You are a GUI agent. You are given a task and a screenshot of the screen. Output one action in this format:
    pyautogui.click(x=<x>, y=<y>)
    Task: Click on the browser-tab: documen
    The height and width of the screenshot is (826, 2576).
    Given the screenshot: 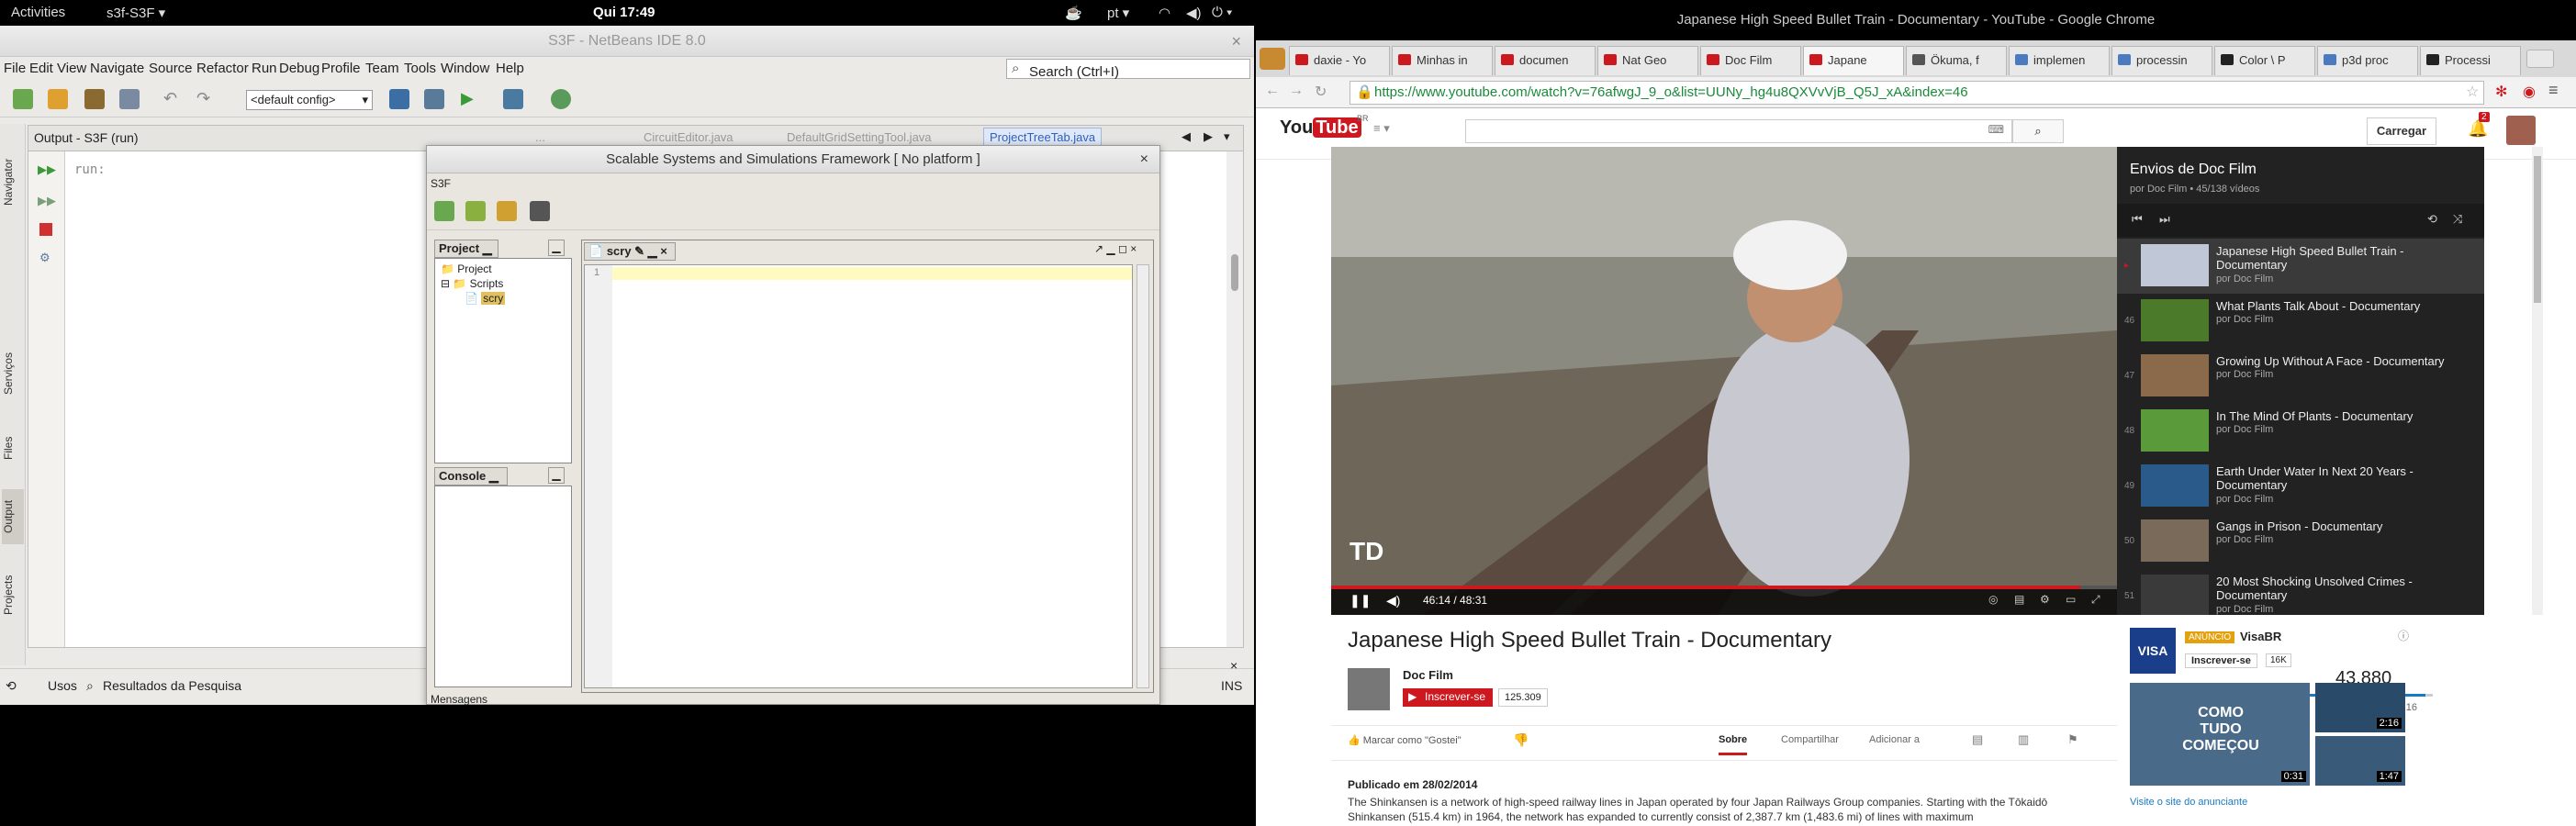 What is the action you would take?
    pyautogui.click(x=1545, y=61)
    